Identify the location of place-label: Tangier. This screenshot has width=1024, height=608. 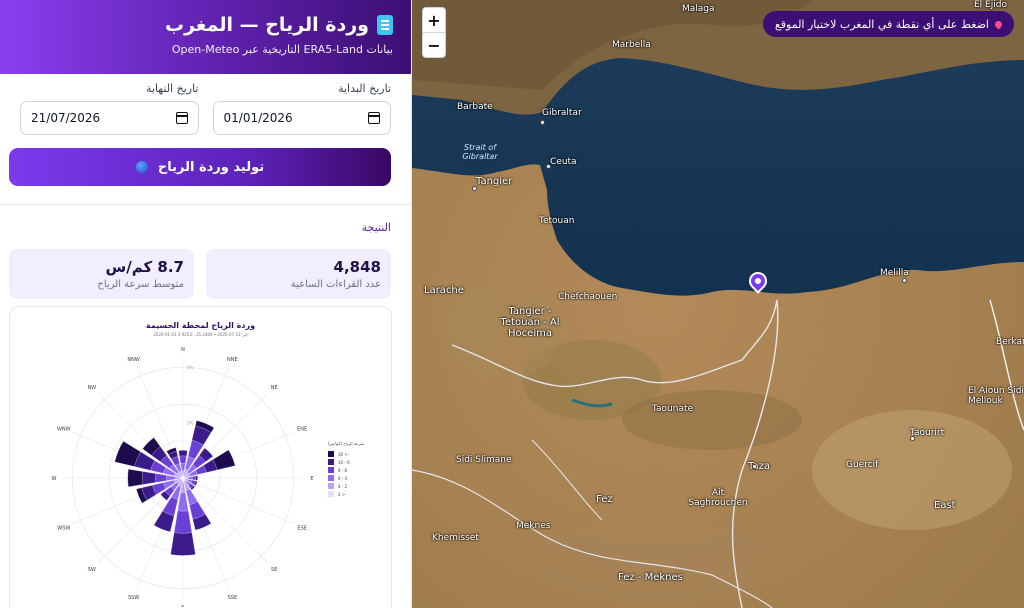
(494, 181).